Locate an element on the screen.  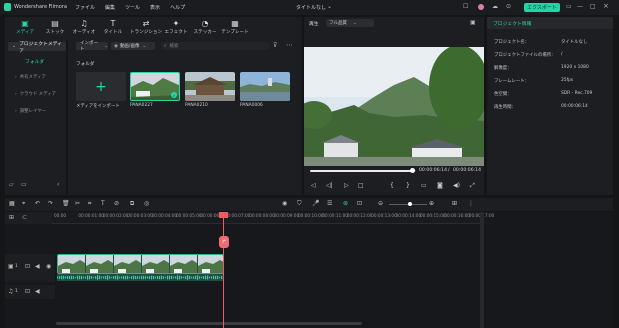
microphone-icon: 🎤 is located at coordinates (315, 203).